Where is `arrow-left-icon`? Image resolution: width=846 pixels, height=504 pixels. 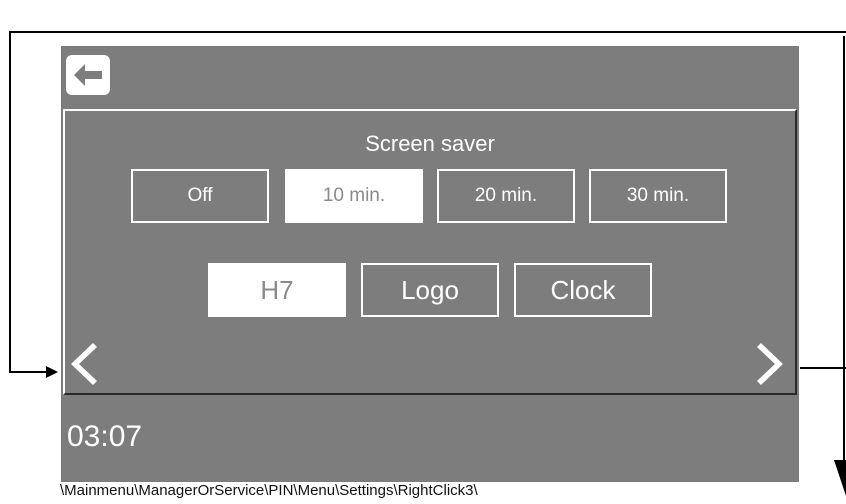 arrow-left-icon is located at coordinates (88, 75).